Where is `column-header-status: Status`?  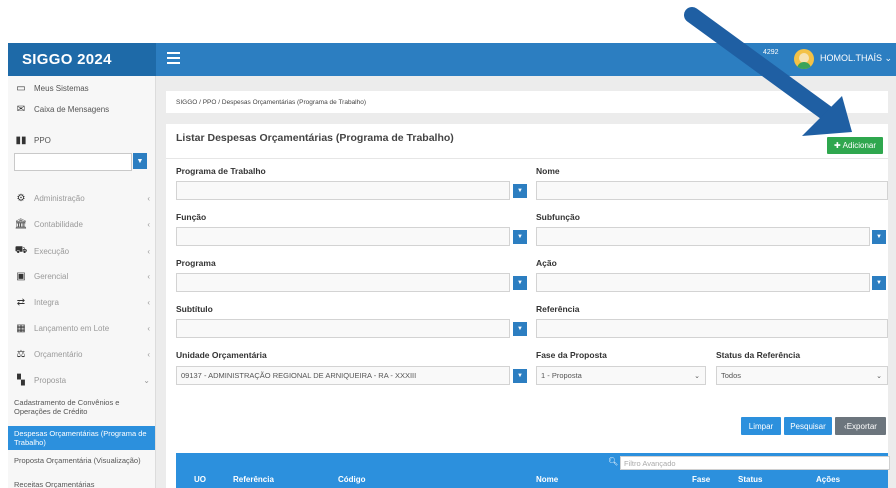
column-header-status: Status is located at coordinates (750, 479).